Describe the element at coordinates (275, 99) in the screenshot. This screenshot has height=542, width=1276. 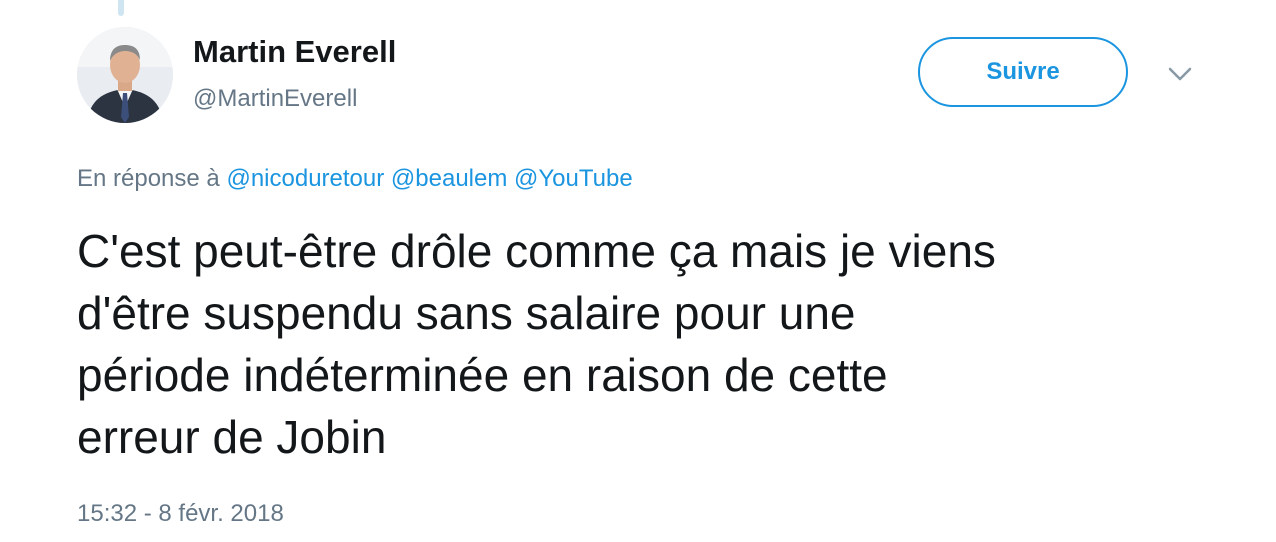
I see `author-handle: @MartinEverell` at that location.